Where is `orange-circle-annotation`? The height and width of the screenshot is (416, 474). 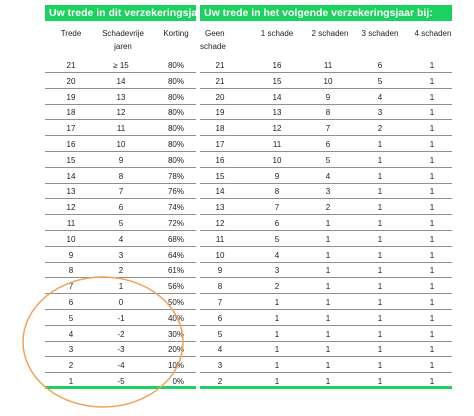
orange-circle-annotation is located at coordinates (103, 342).